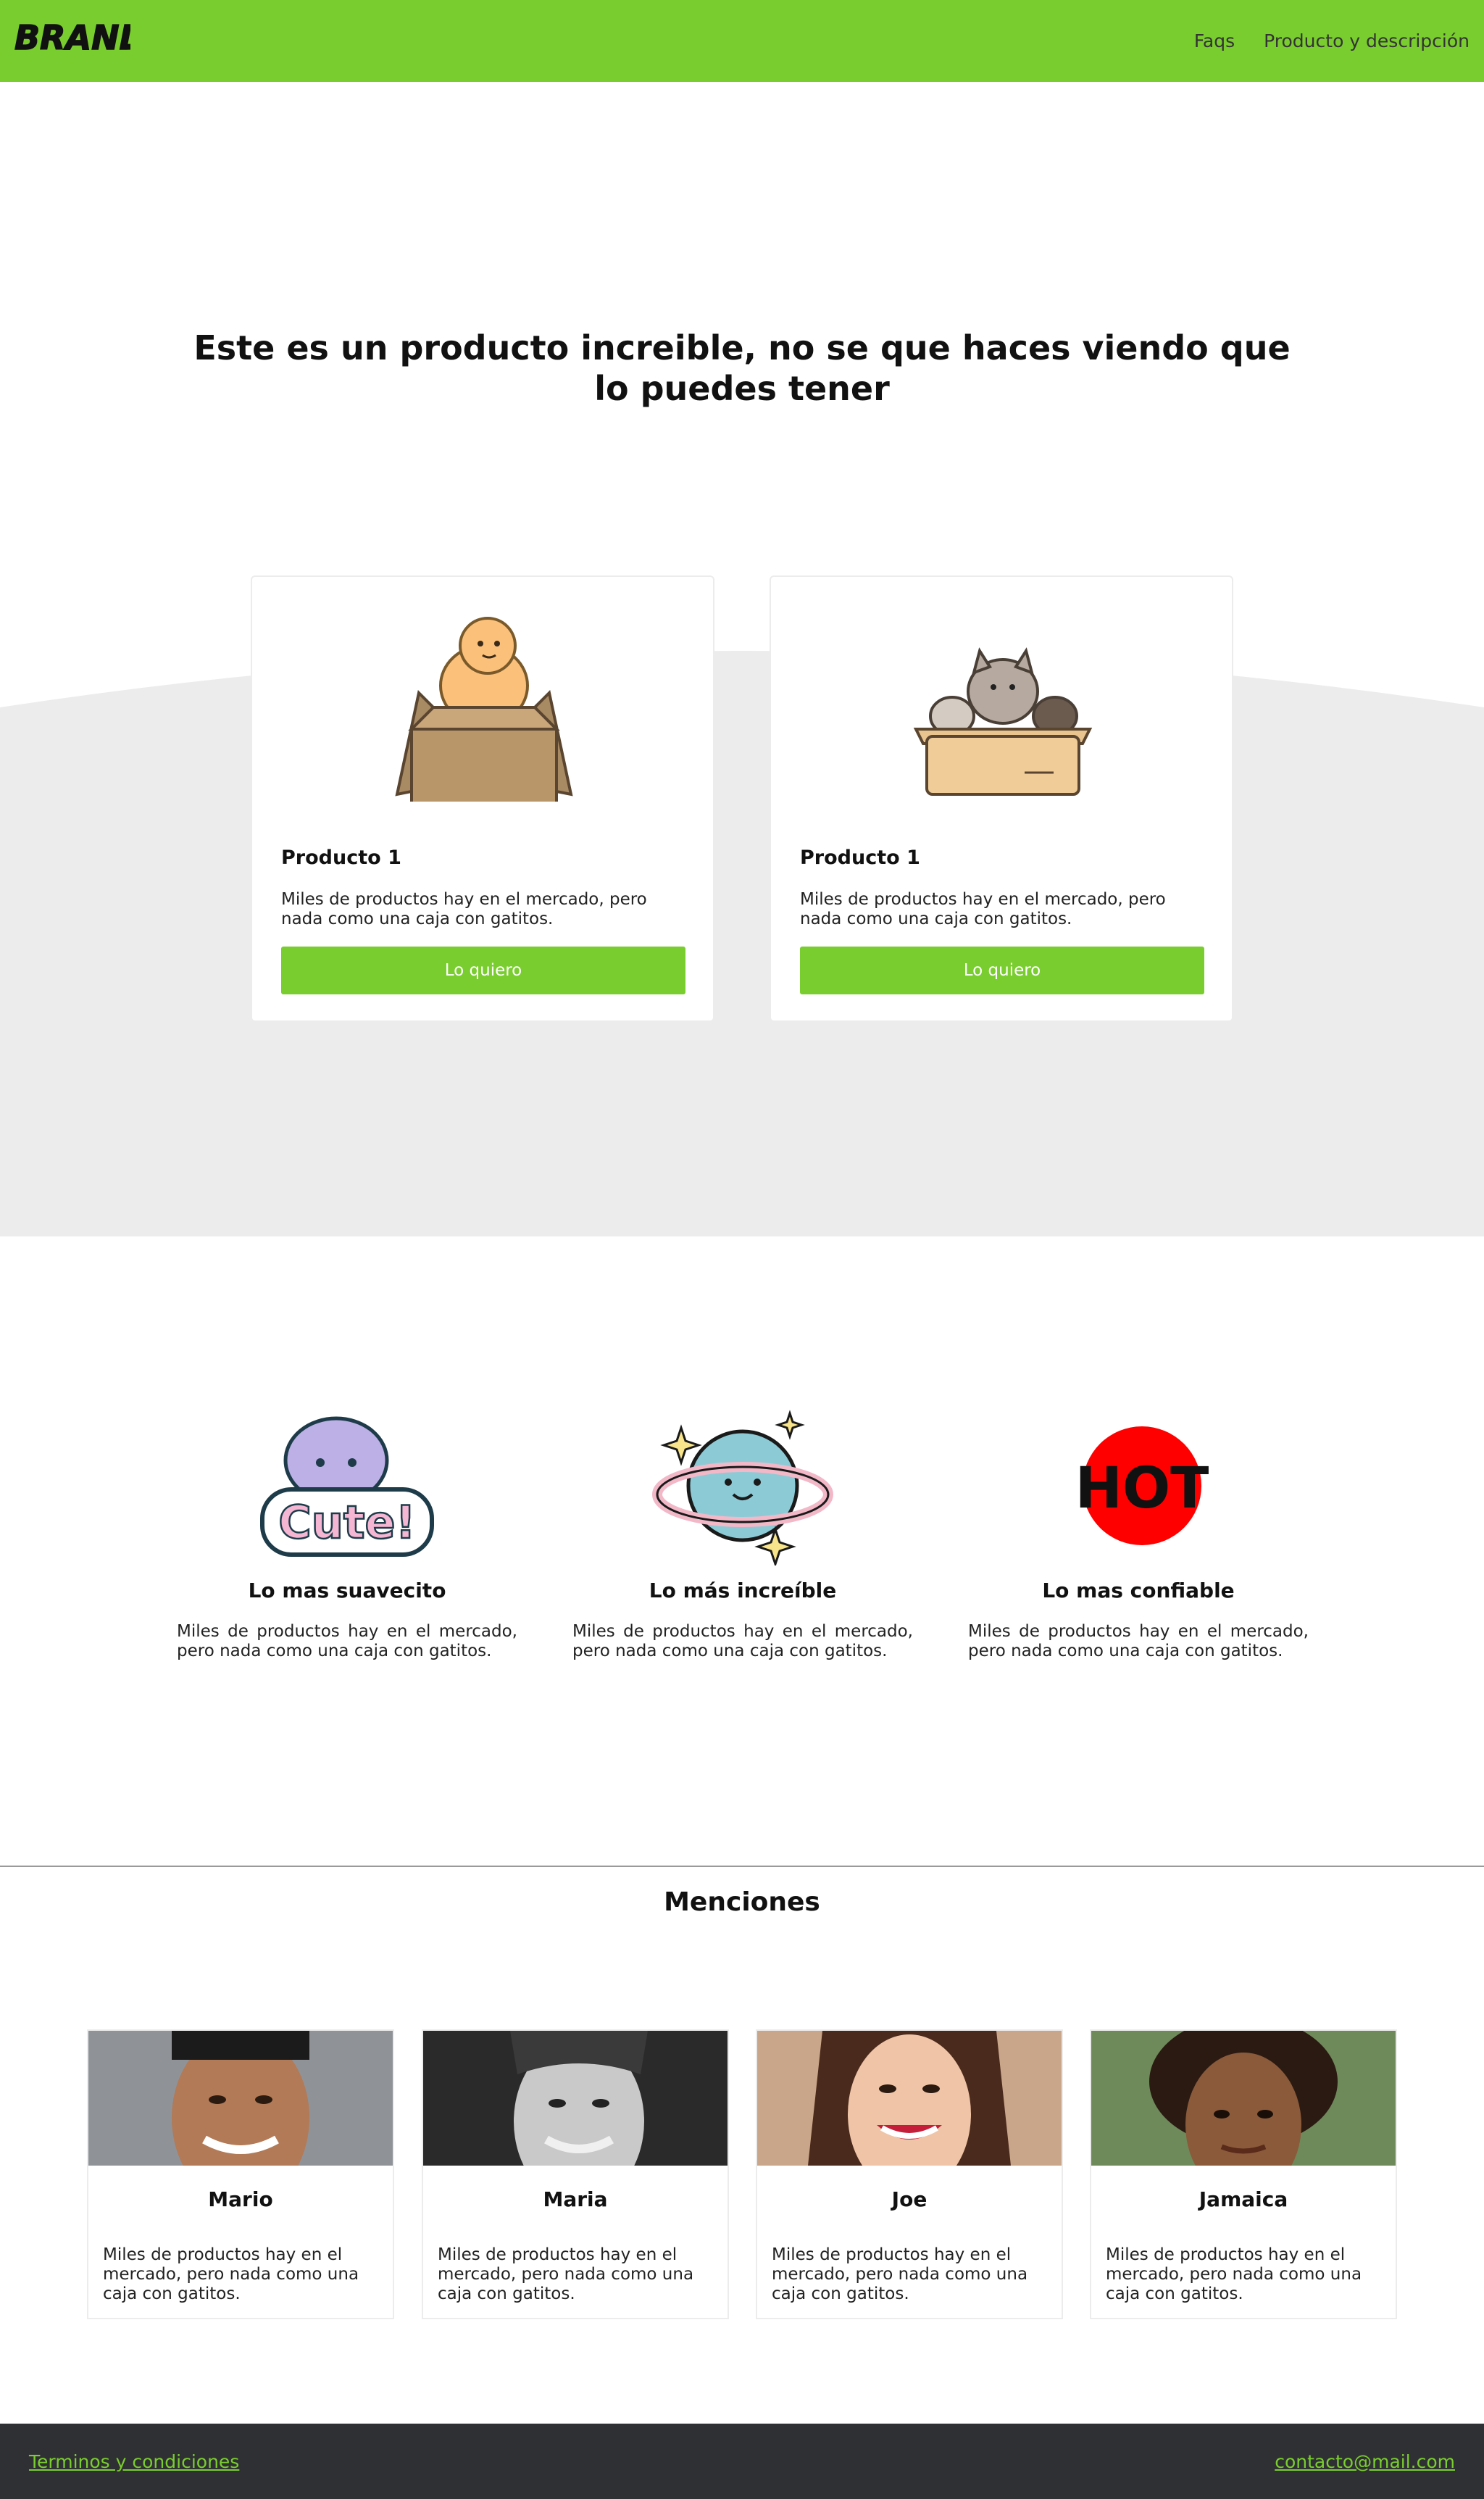 The width and height of the screenshot is (1484, 2499). Describe the element at coordinates (742, 2461) in the screenshot. I see `footer: Terminos y condiciones contacto@mail.com` at that location.